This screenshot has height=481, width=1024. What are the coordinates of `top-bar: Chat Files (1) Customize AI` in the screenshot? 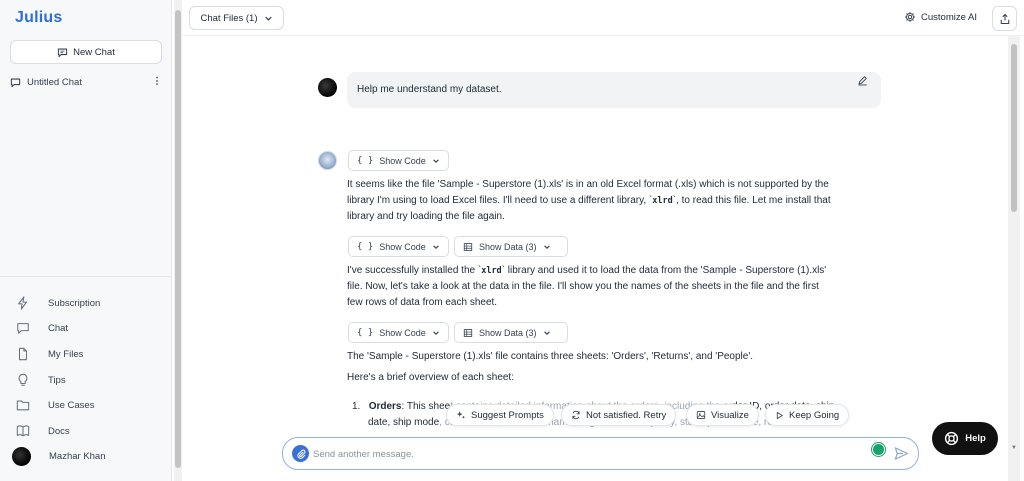 It's located at (603, 18).